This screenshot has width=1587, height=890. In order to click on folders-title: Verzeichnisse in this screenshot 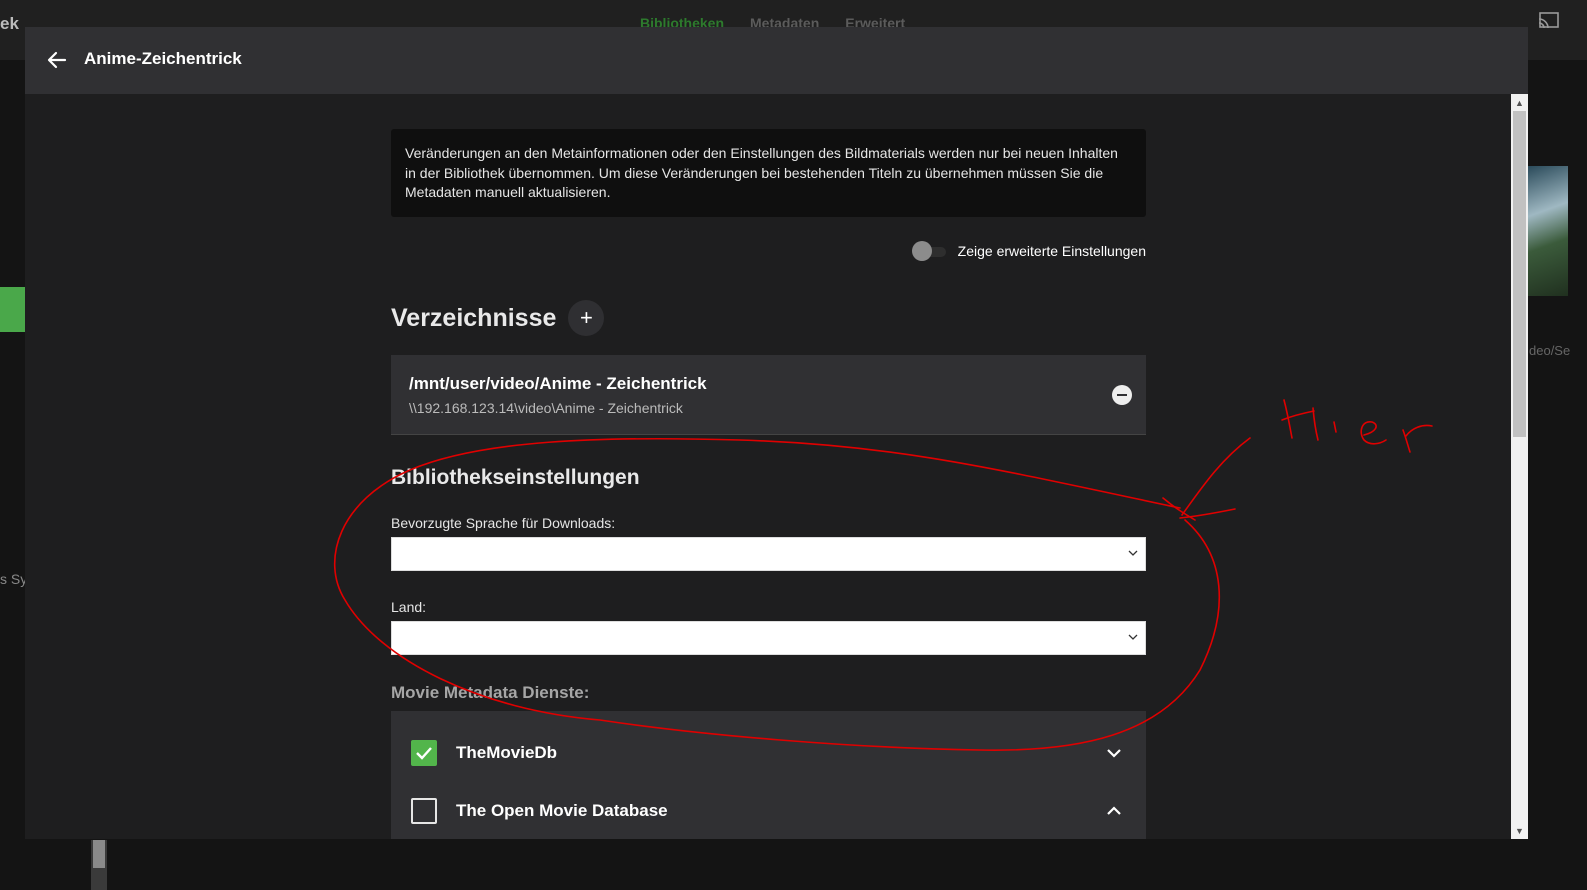, I will do `click(474, 317)`.